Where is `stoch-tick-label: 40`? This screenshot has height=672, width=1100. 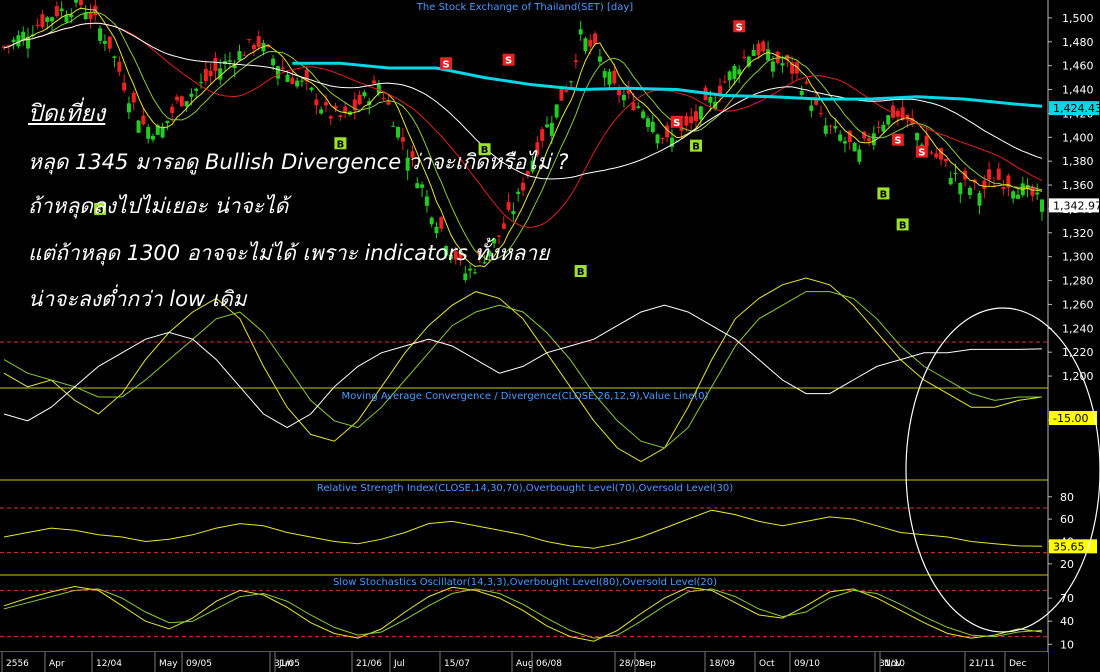
stoch-tick-label: 40 is located at coordinates (1067, 621).